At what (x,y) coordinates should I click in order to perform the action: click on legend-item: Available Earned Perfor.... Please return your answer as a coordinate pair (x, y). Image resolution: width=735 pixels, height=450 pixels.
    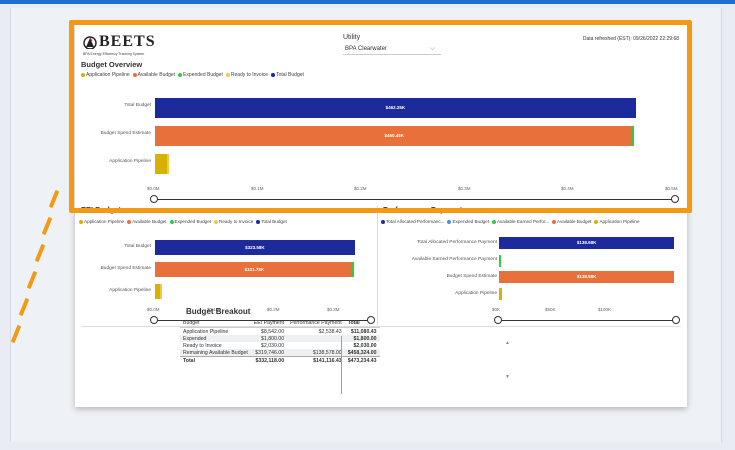
    Looking at the image, I should click on (520, 221).